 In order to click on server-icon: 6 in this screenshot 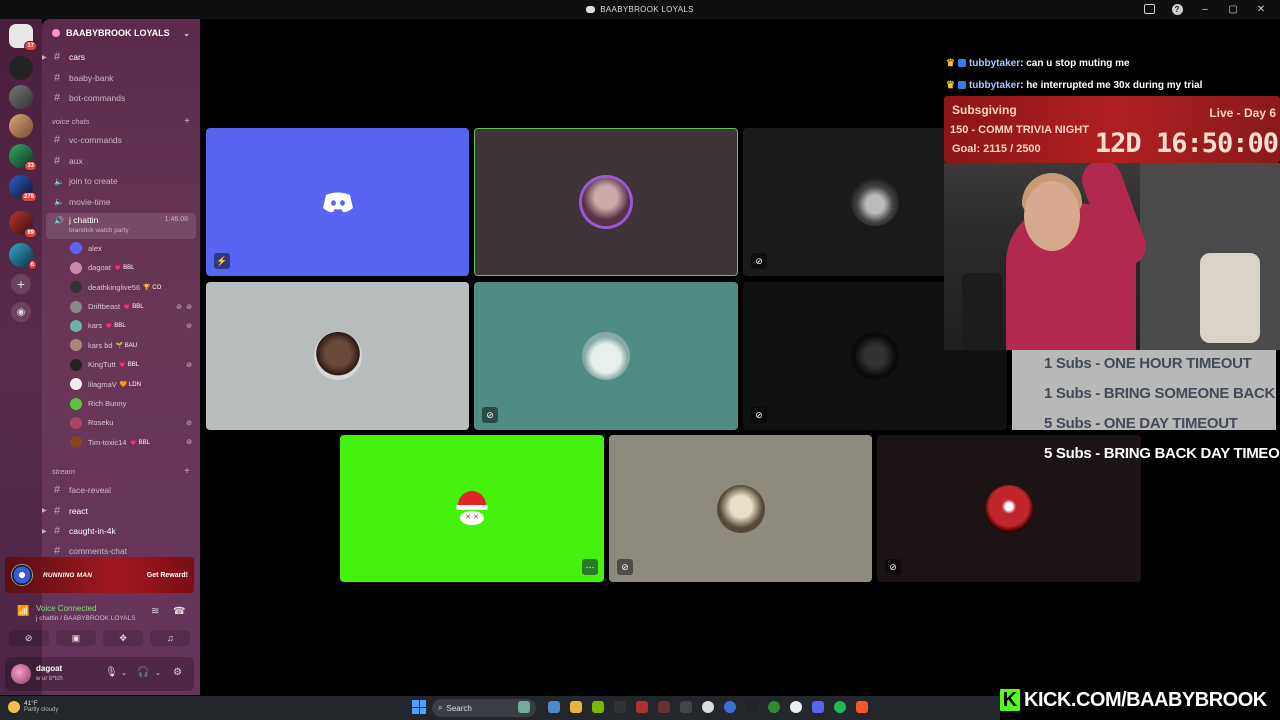, I will do `click(23, 256)`.